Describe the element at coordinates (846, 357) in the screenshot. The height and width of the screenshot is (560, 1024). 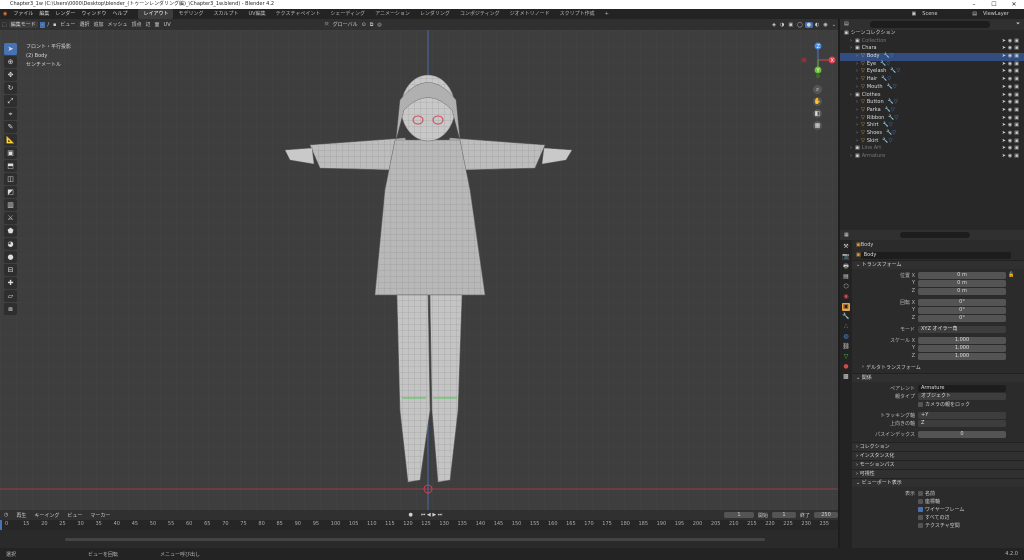
I see `data-tab-icon: ▽` at that location.